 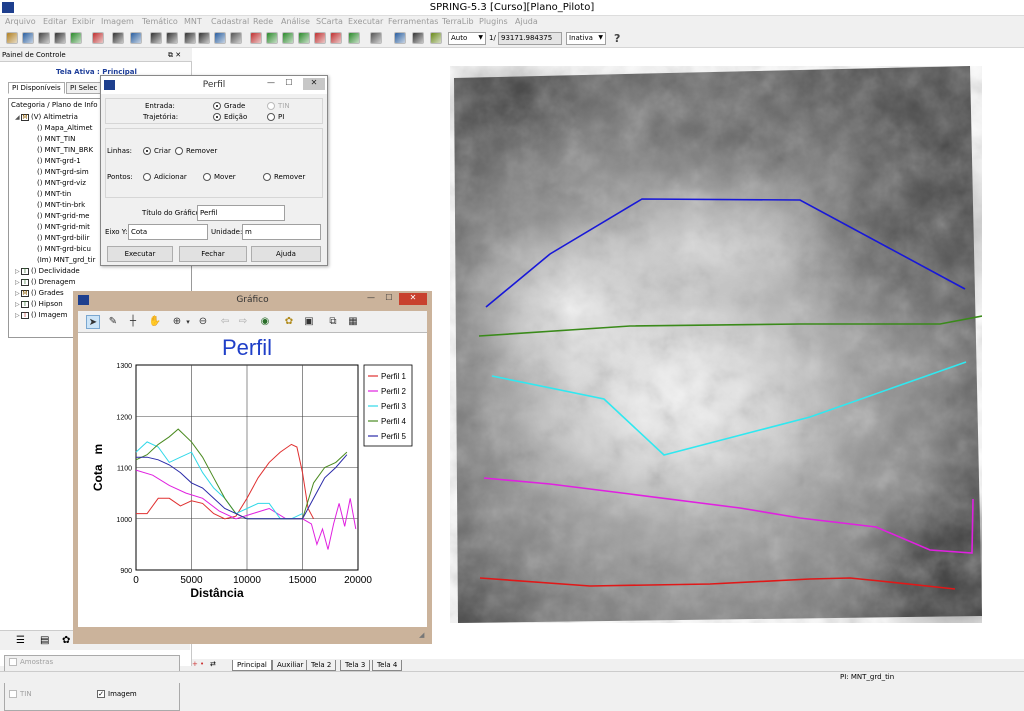 What do you see at coordinates (243, 322) in the screenshot?
I see `forward-arrow-icon: ⇨` at bounding box center [243, 322].